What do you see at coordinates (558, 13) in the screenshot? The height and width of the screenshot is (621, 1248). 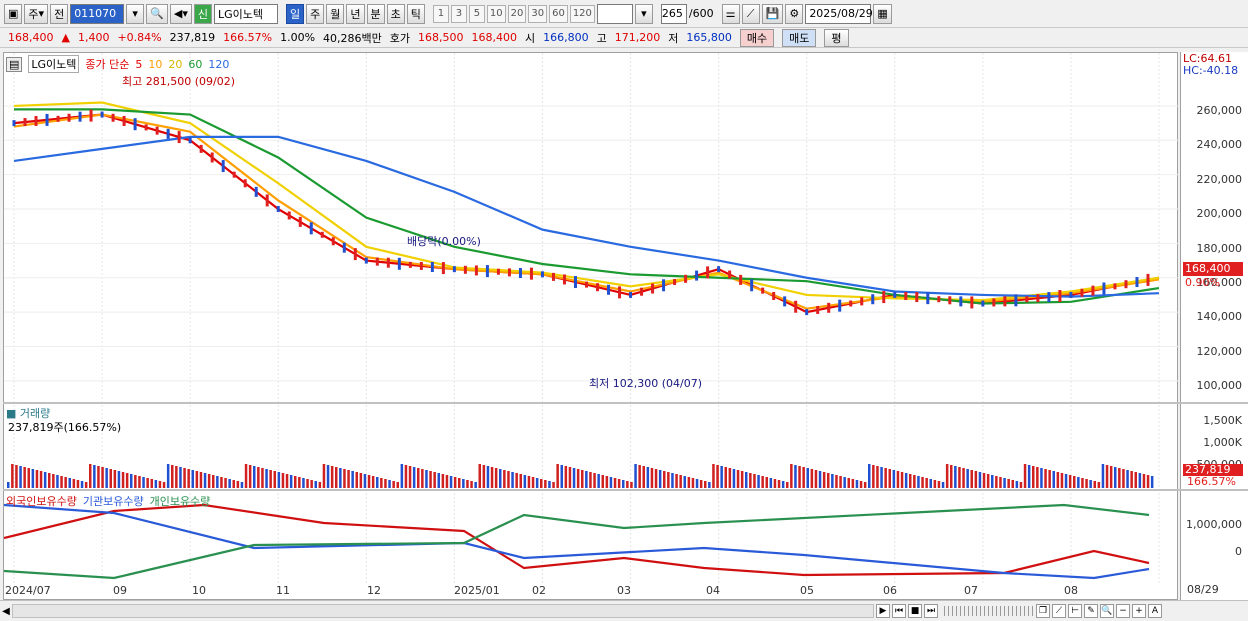 I see `interval-60: 60` at bounding box center [558, 13].